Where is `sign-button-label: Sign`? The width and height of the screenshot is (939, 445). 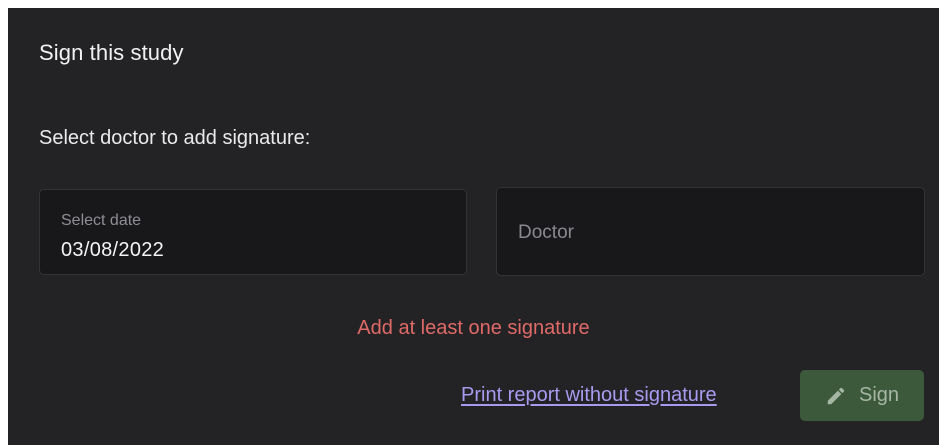 sign-button-label: Sign is located at coordinates (879, 395).